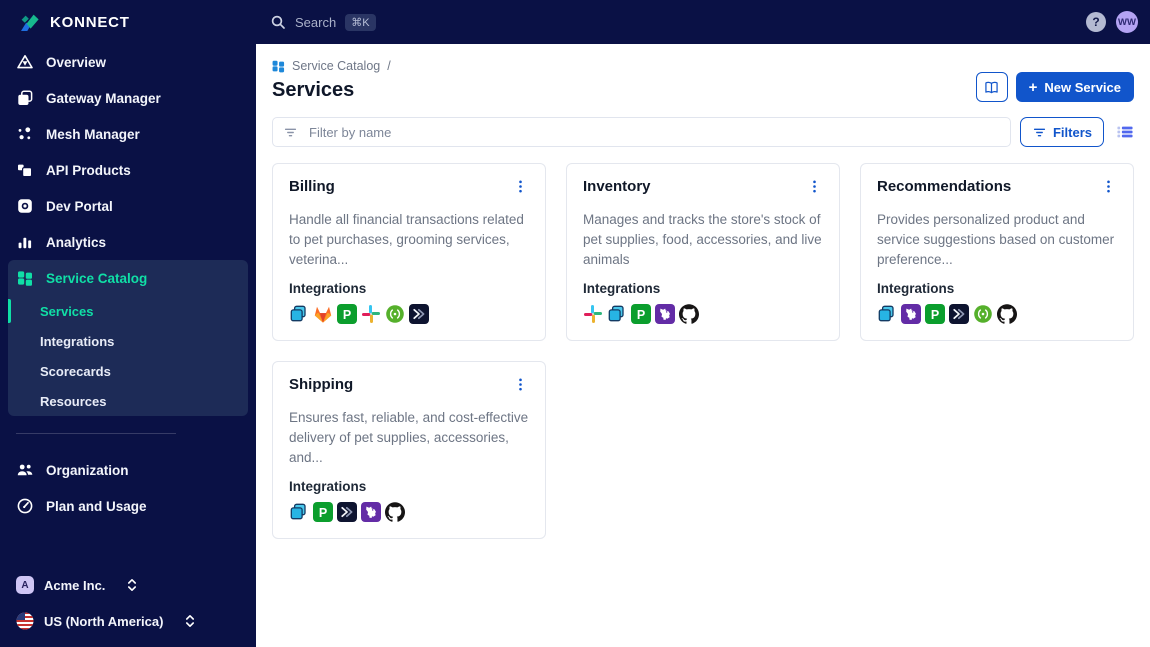 The height and width of the screenshot is (647, 1150). I want to click on filter-input-wrap, so click(641, 132).